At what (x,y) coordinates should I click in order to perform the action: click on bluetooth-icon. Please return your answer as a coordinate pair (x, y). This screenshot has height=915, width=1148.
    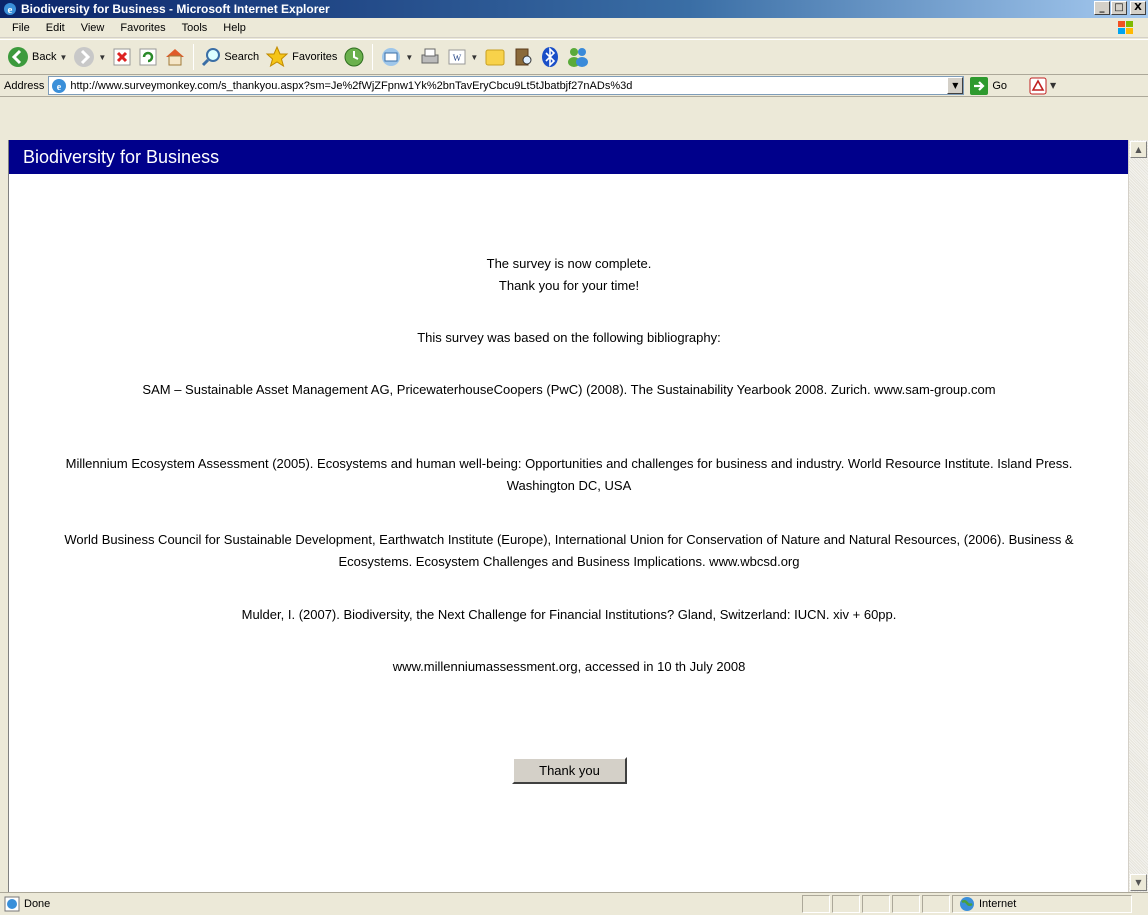
    Looking at the image, I should click on (550, 57).